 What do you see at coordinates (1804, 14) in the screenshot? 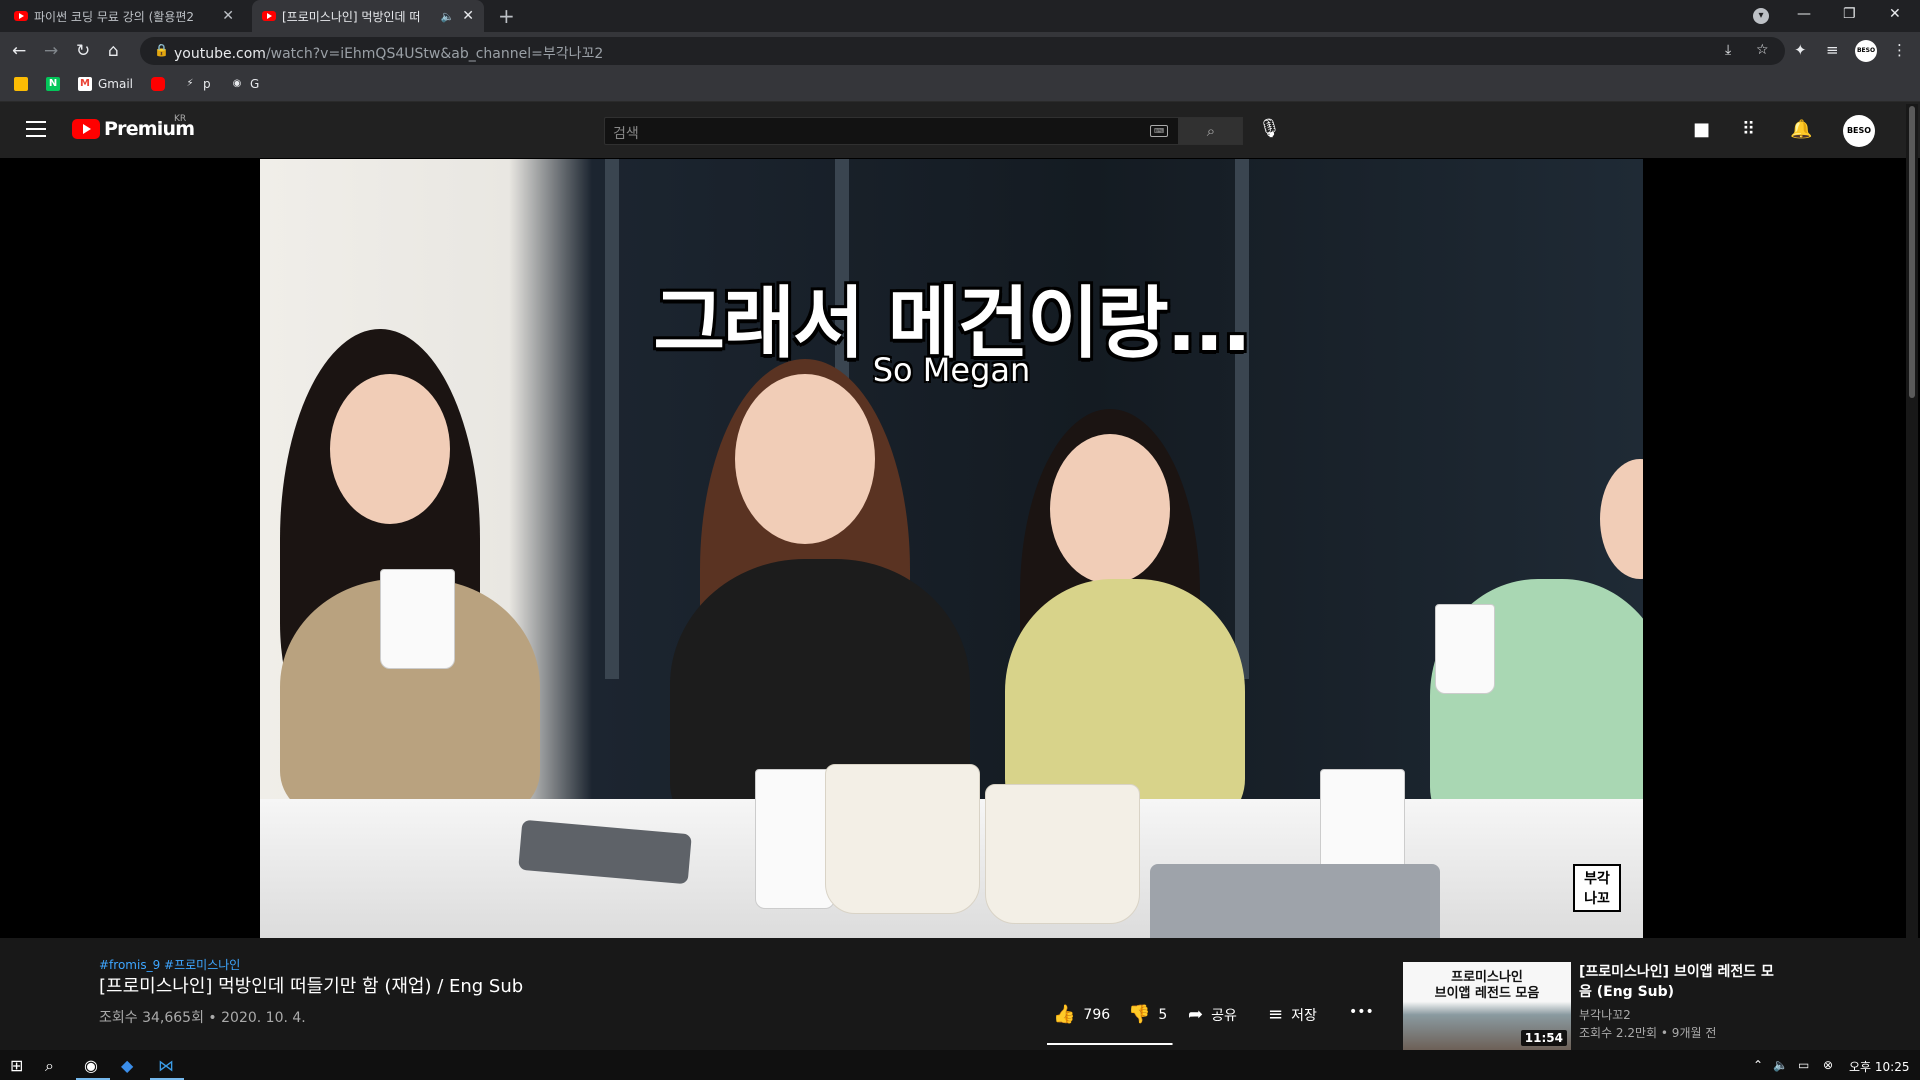
I see `minimize-button: —` at bounding box center [1804, 14].